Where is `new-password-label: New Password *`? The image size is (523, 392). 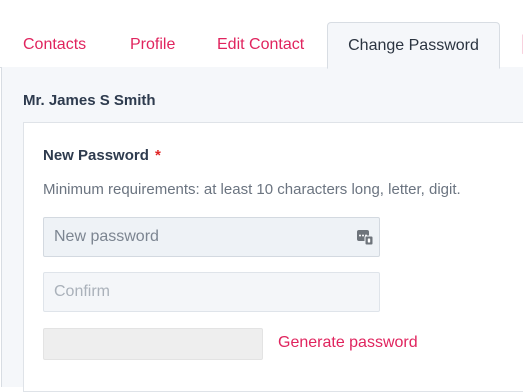 new-password-label: New Password * is located at coordinates (102, 155).